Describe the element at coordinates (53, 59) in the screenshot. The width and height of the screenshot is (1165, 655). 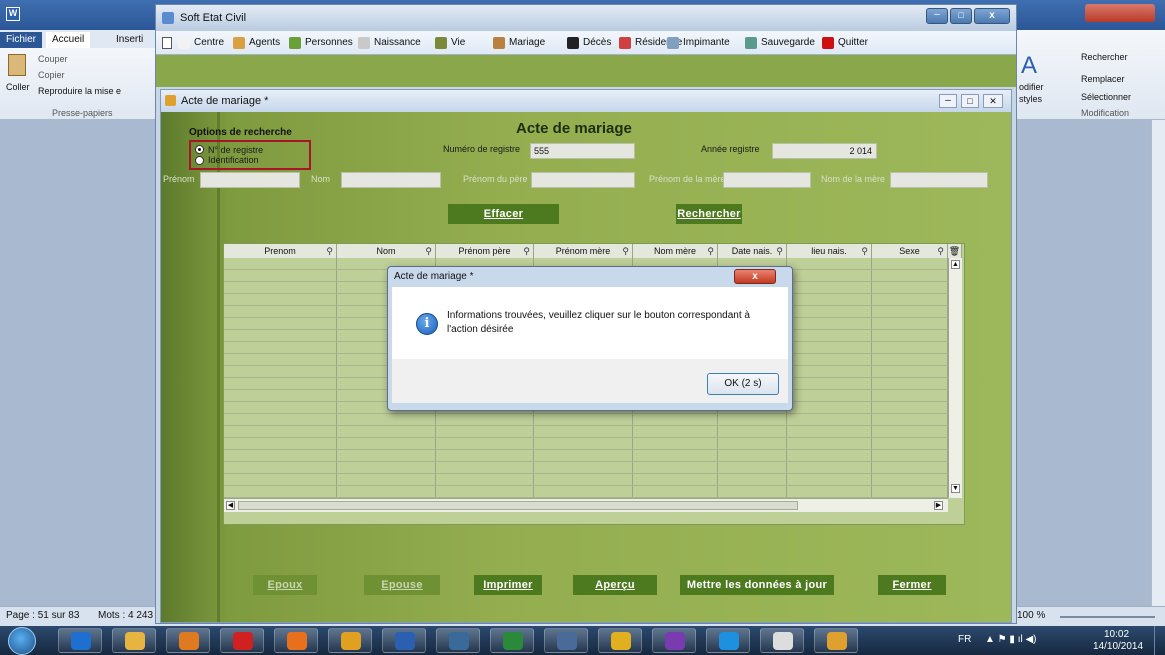
I see `couper-button: Couper` at that location.